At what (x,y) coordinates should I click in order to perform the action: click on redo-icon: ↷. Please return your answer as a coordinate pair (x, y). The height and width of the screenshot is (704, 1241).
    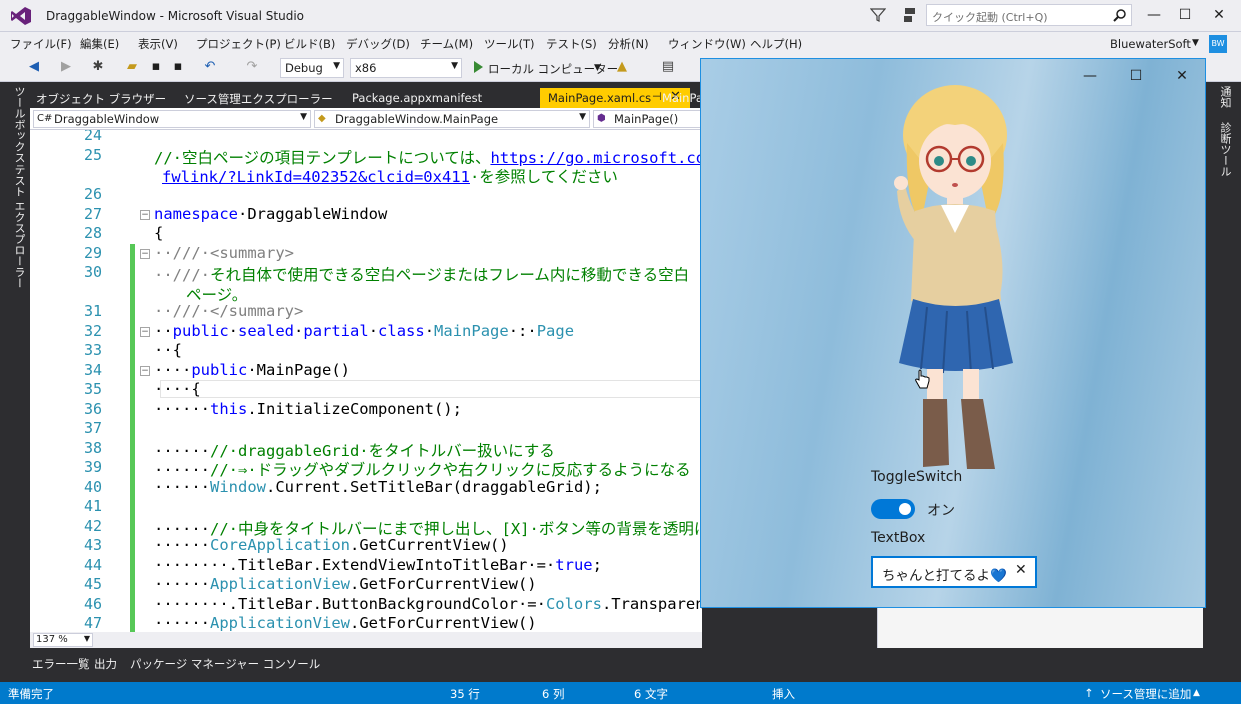
    Looking at the image, I should click on (252, 67).